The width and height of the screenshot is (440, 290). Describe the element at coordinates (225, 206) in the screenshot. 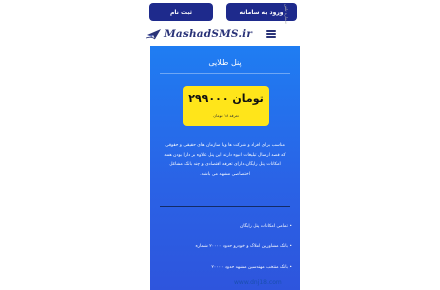

I see `features-divider` at that location.